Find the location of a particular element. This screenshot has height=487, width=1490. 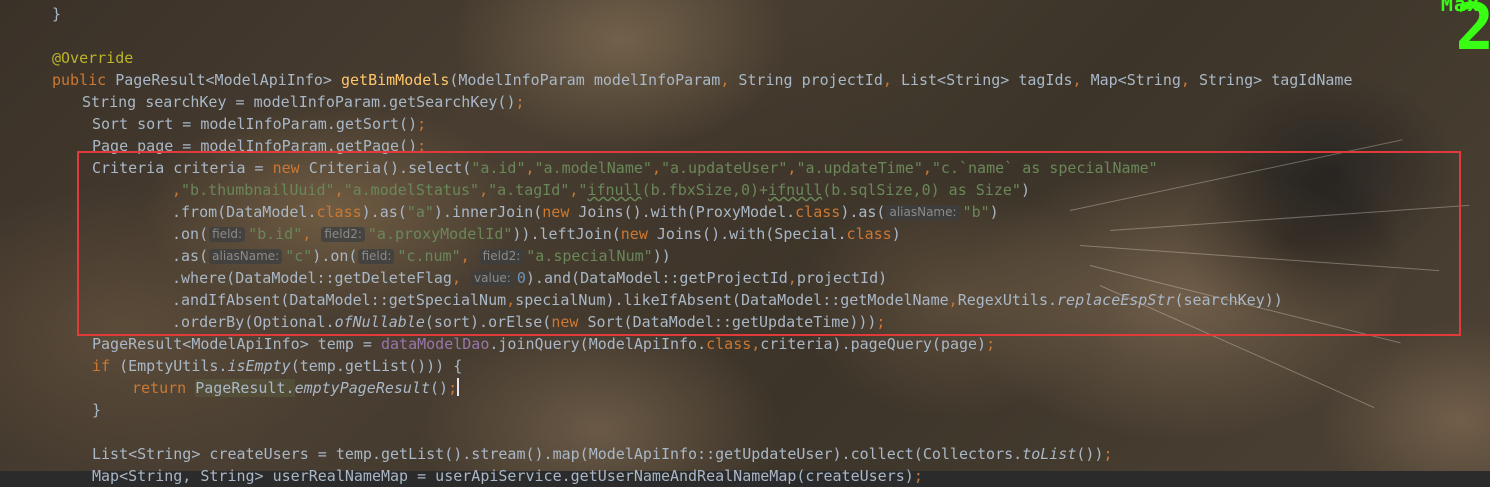

parameter-hint: value: is located at coordinates (492, 278).